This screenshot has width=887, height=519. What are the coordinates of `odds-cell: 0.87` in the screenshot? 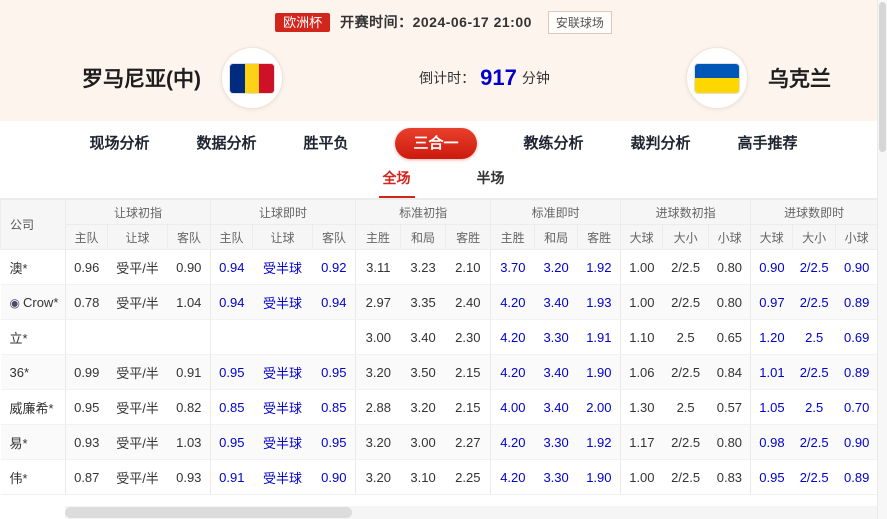 It's located at (86, 477).